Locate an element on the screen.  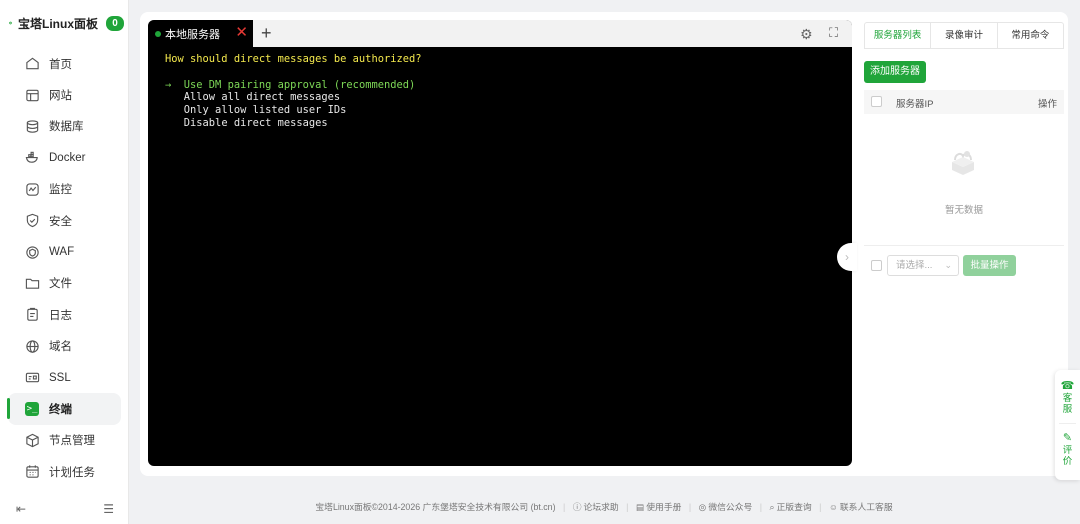
sidebar-footer: ⇤ ☰ is located at coordinates (64, 509).